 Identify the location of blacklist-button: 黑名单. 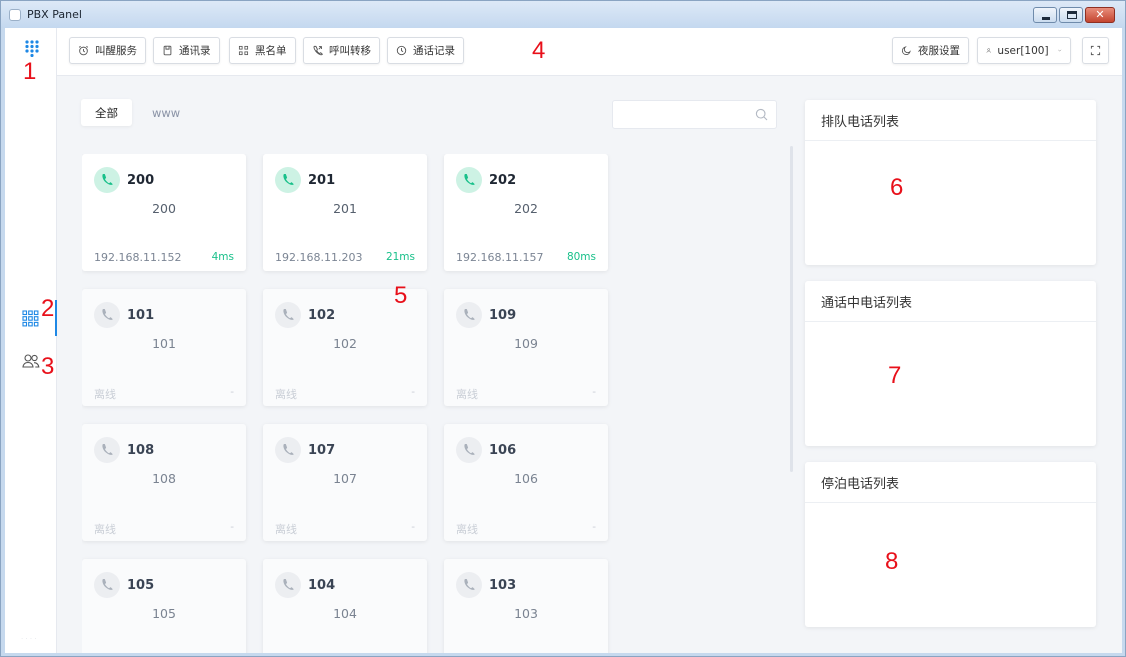
(262, 50).